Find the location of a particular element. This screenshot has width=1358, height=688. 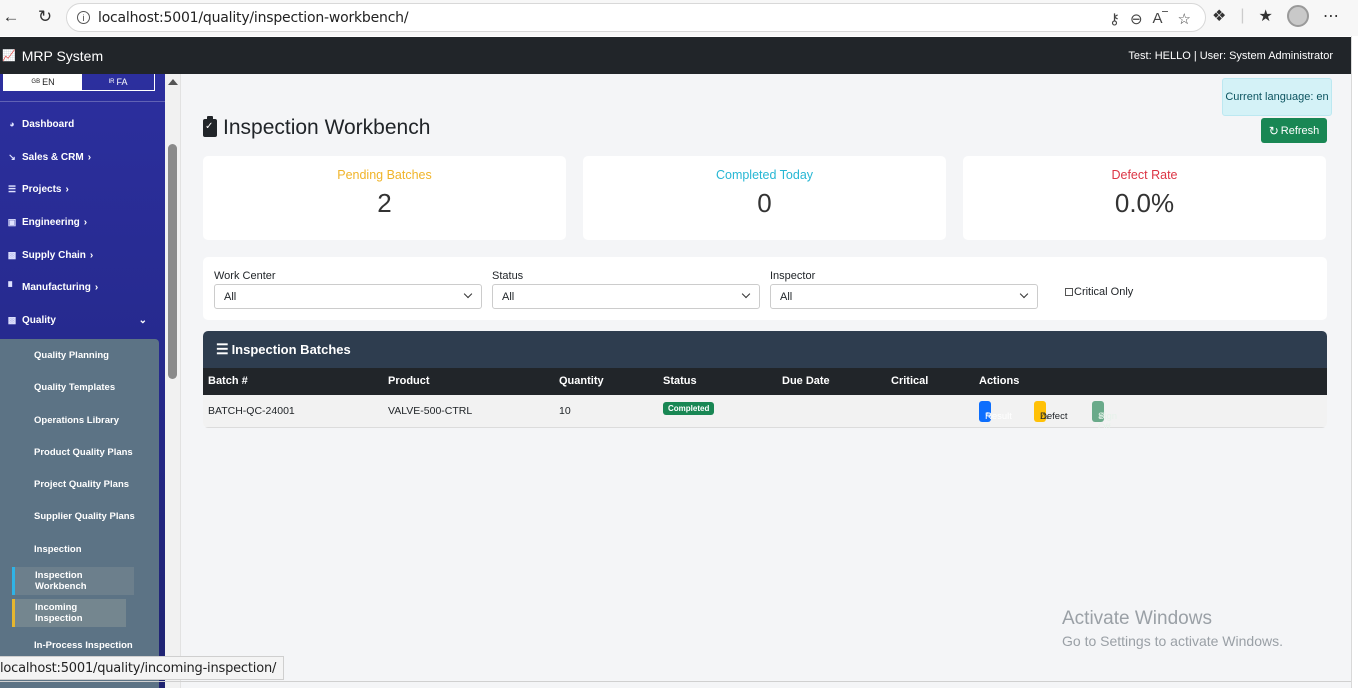

column-header: Quantity is located at coordinates (581, 381).